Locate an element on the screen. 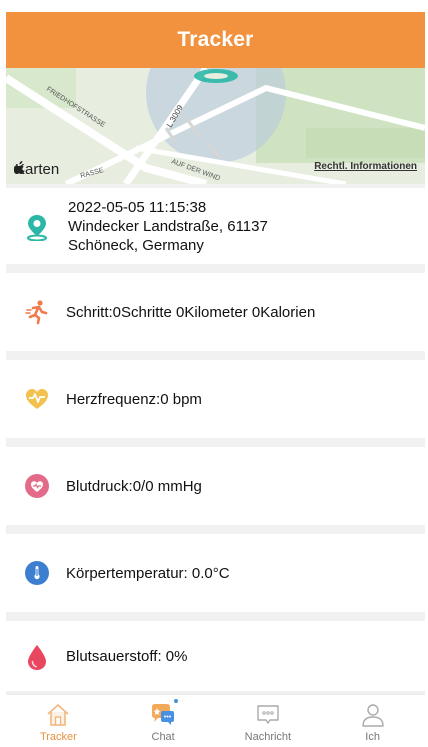  chat-icon is located at coordinates (163, 715).